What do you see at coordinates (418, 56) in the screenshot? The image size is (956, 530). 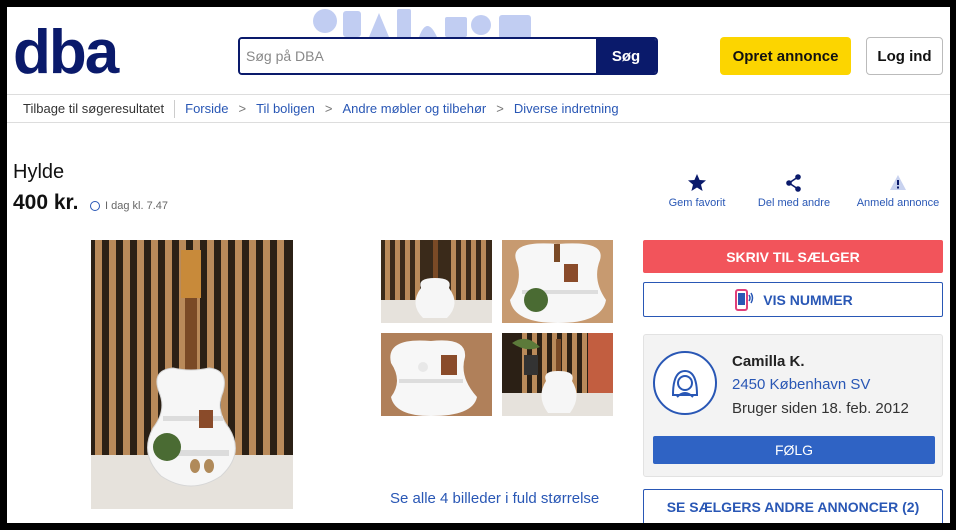 I see `search-input` at bounding box center [418, 56].